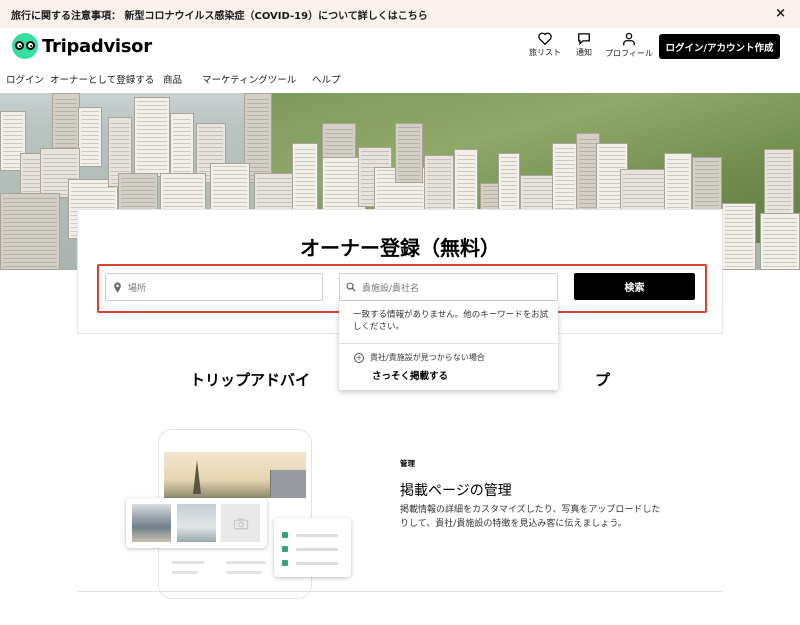 Image resolution: width=800 pixels, height=625 pixels. I want to click on notifications-label: 通知, so click(584, 52).